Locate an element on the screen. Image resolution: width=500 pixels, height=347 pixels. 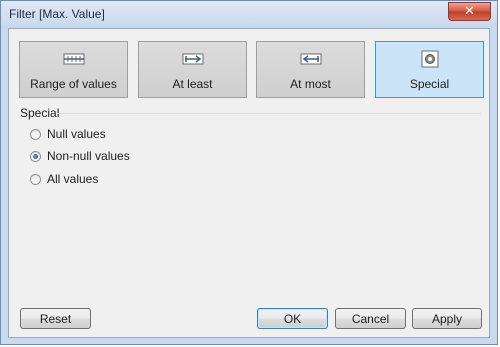
group-divider is located at coordinates (269, 113).